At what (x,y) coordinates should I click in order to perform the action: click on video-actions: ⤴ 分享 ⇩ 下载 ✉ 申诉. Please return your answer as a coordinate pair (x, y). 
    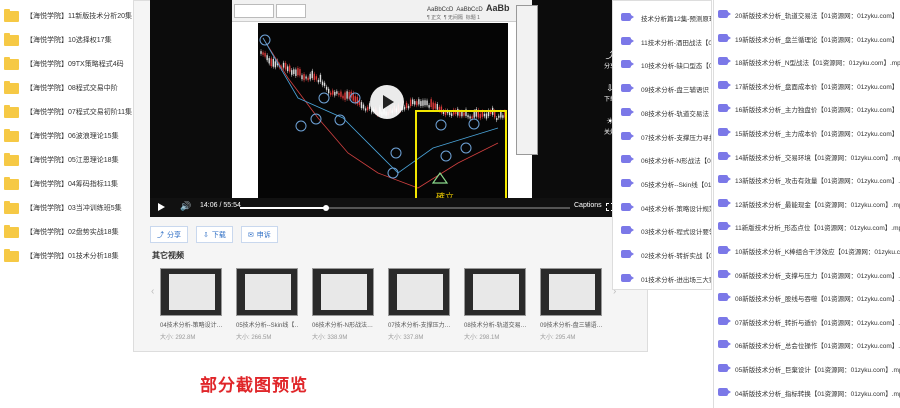
    Looking at the image, I should click on (214, 234).